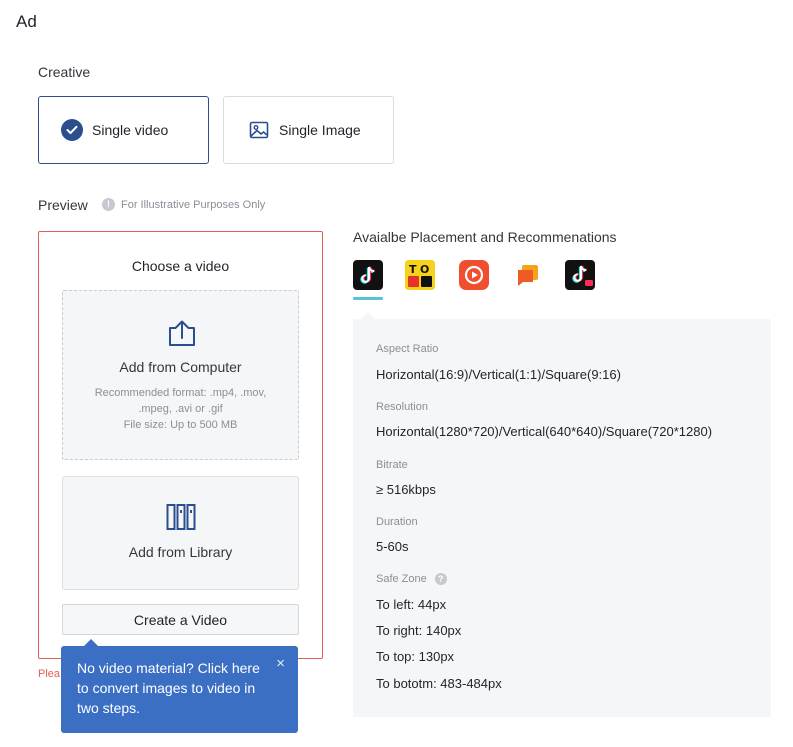 Image resolution: width=793 pixels, height=747 pixels. Describe the element at coordinates (419, 630) in the screenshot. I see `safe-right-value: To right: 140px` at that location.